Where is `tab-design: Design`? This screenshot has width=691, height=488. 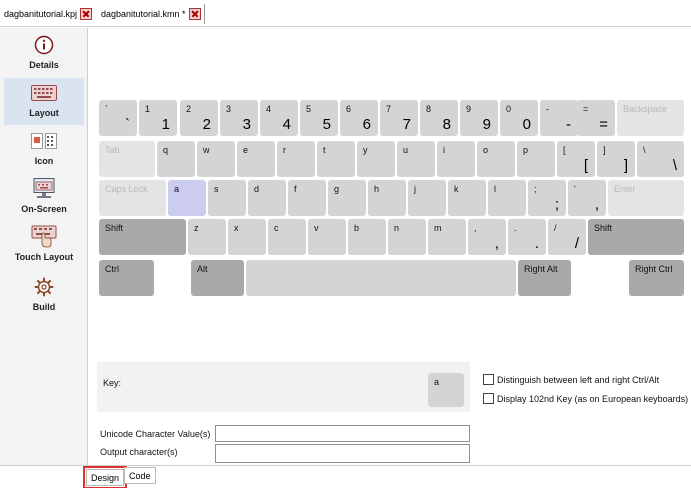 tab-design: Design is located at coordinates (105, 477).